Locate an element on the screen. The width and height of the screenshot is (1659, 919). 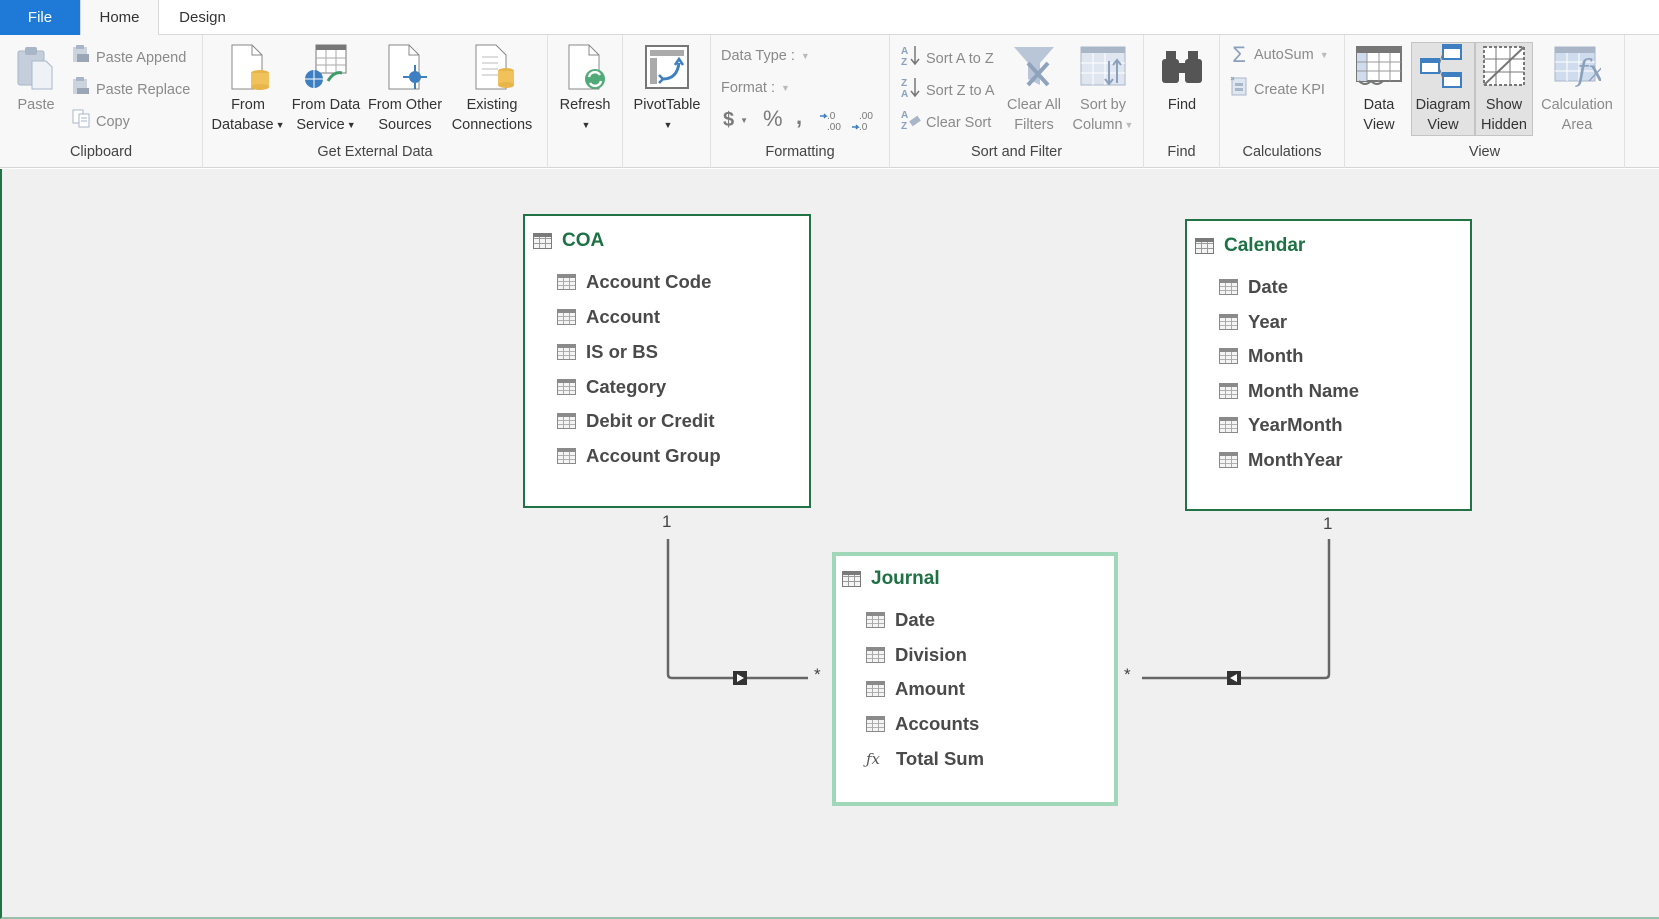
relationship-journal-coa is located at coordinates (737, 612).